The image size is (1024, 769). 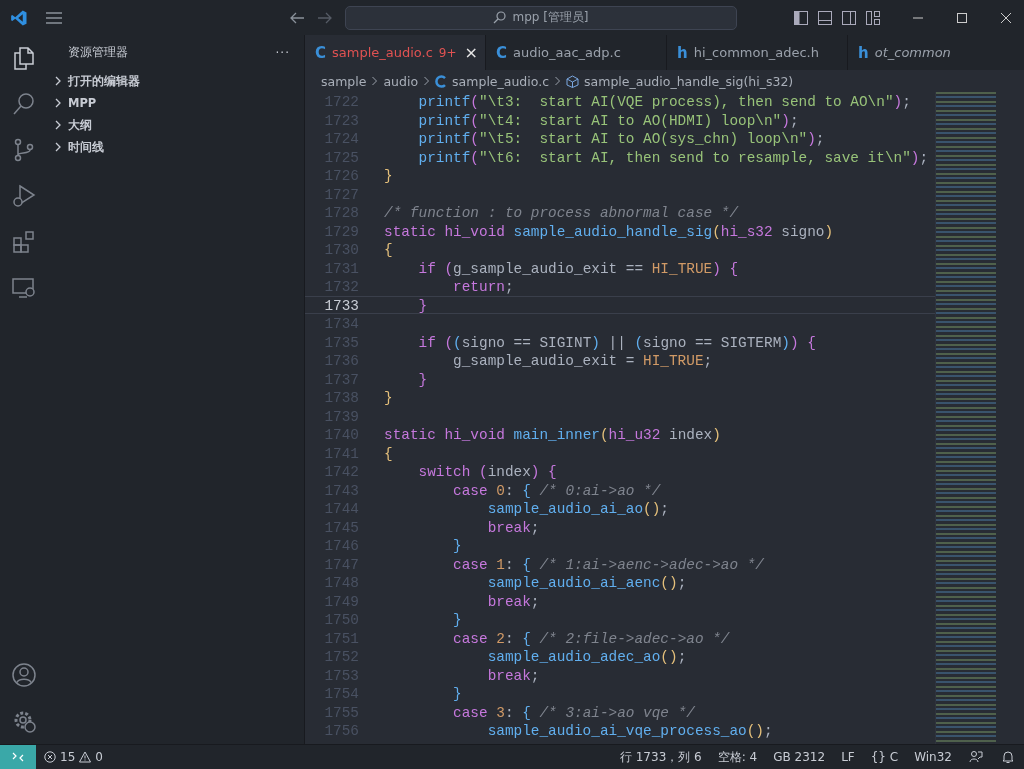 I want to click on warning-icon, so click(x=85, y=757).